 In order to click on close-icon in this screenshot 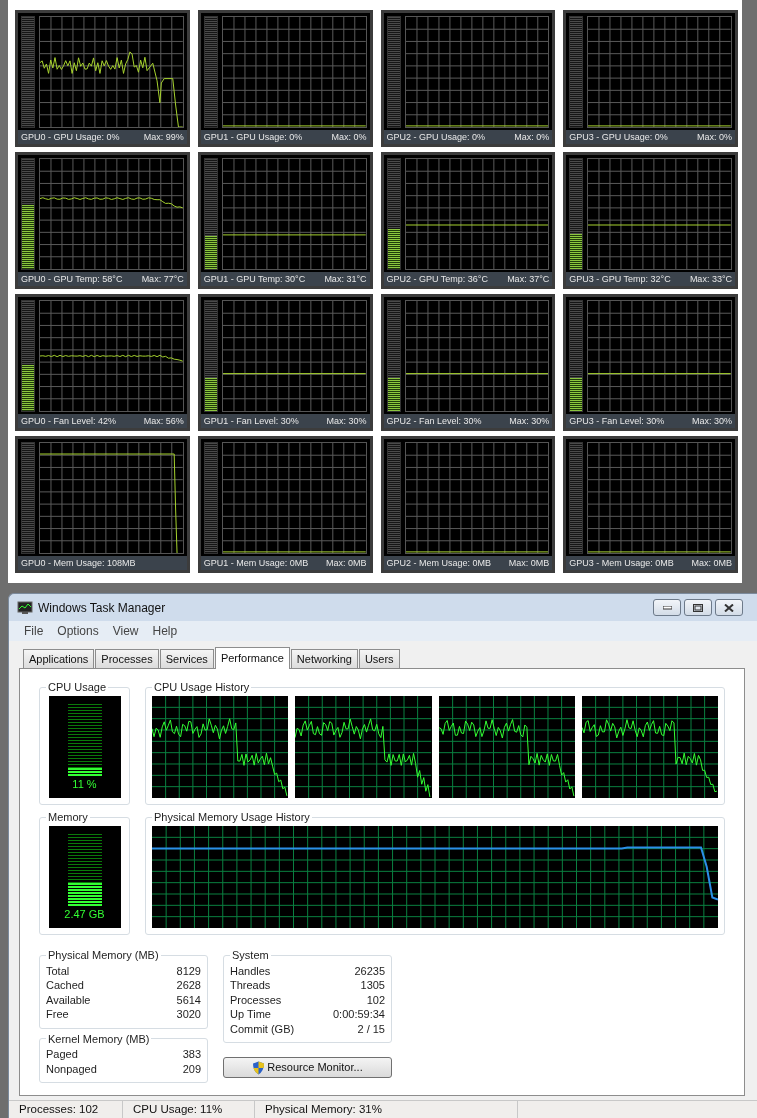, I will do `click(729, 607)`.